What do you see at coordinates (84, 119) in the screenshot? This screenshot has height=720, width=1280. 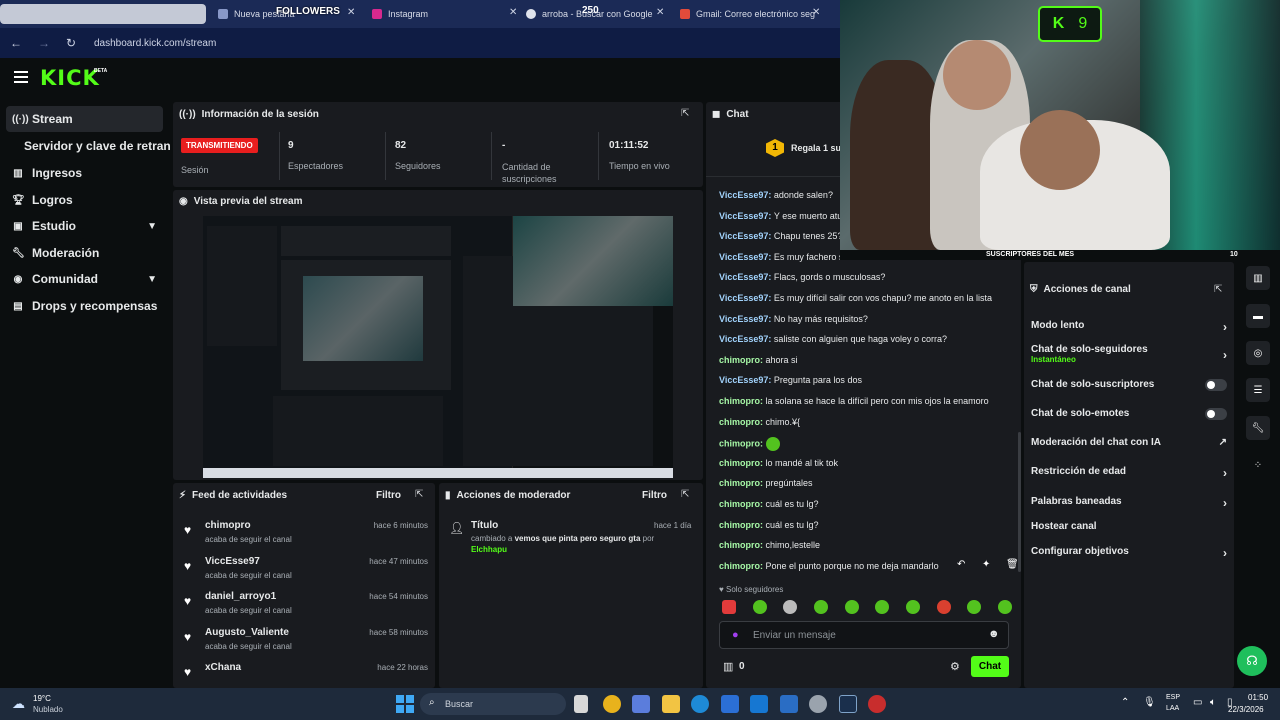 I see `sidebar-item-stream: ((·)) Stream` at bounding box center [84, 119].